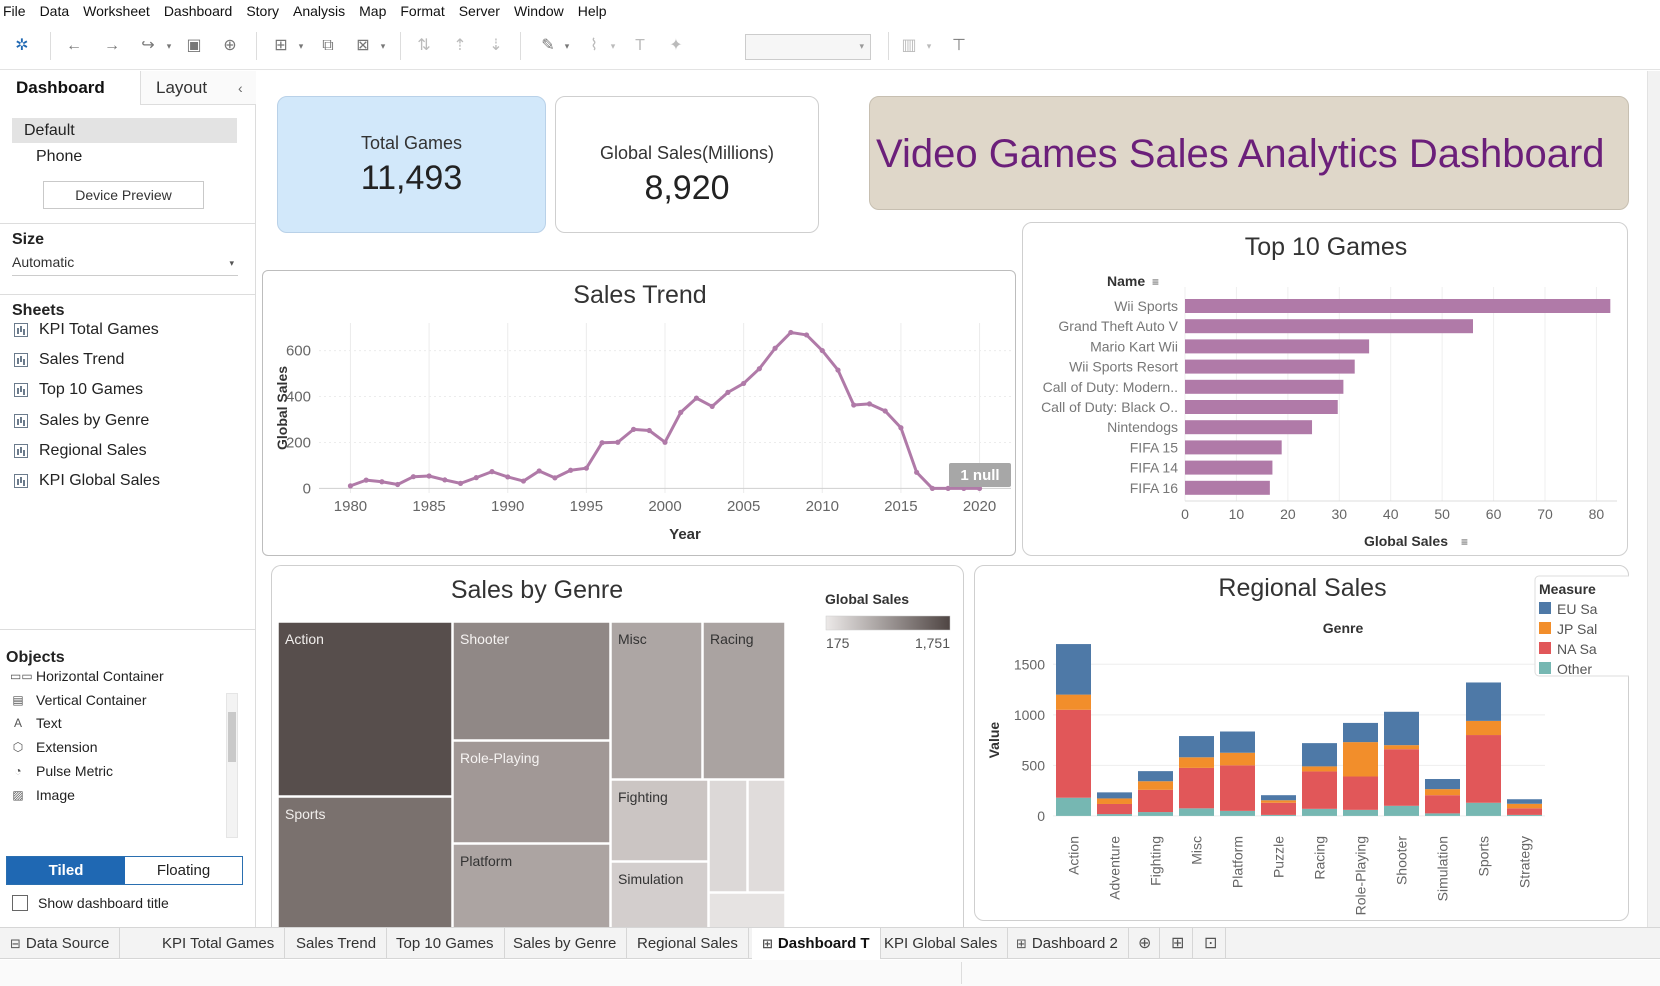 This screenshot has height=986, width=1660. I want to click on menu-analysis: Analysis, so click(319, 11).